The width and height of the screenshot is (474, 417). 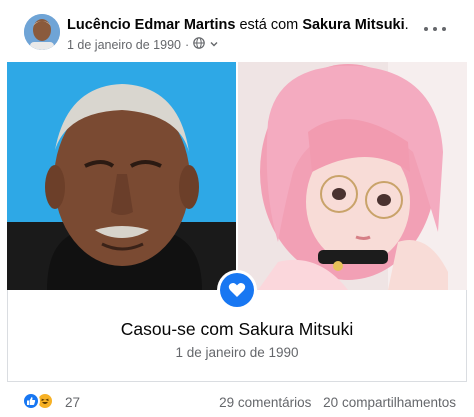 I want to click on tagged-name: Sakura Mitsuki, so click(x=353, y=25).